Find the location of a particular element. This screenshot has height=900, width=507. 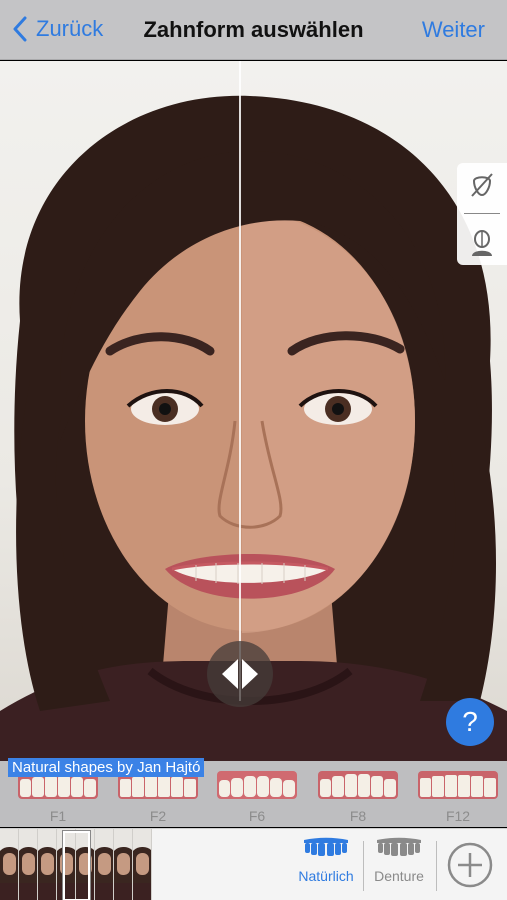

no-tooth-icon is located at coordinates (482, 185).